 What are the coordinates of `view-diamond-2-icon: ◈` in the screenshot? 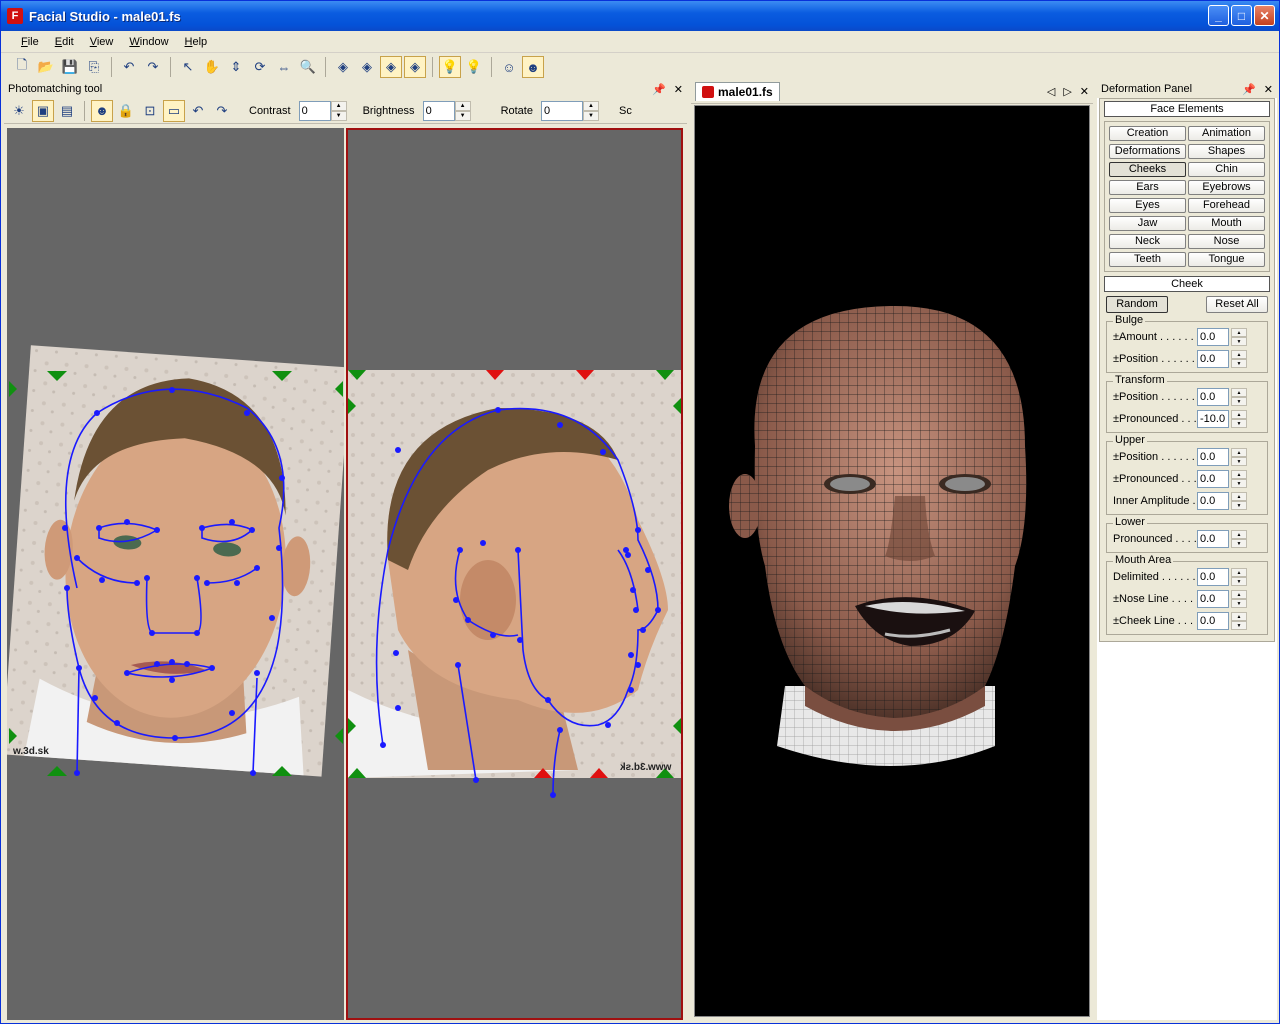 It's located at (367, 67).